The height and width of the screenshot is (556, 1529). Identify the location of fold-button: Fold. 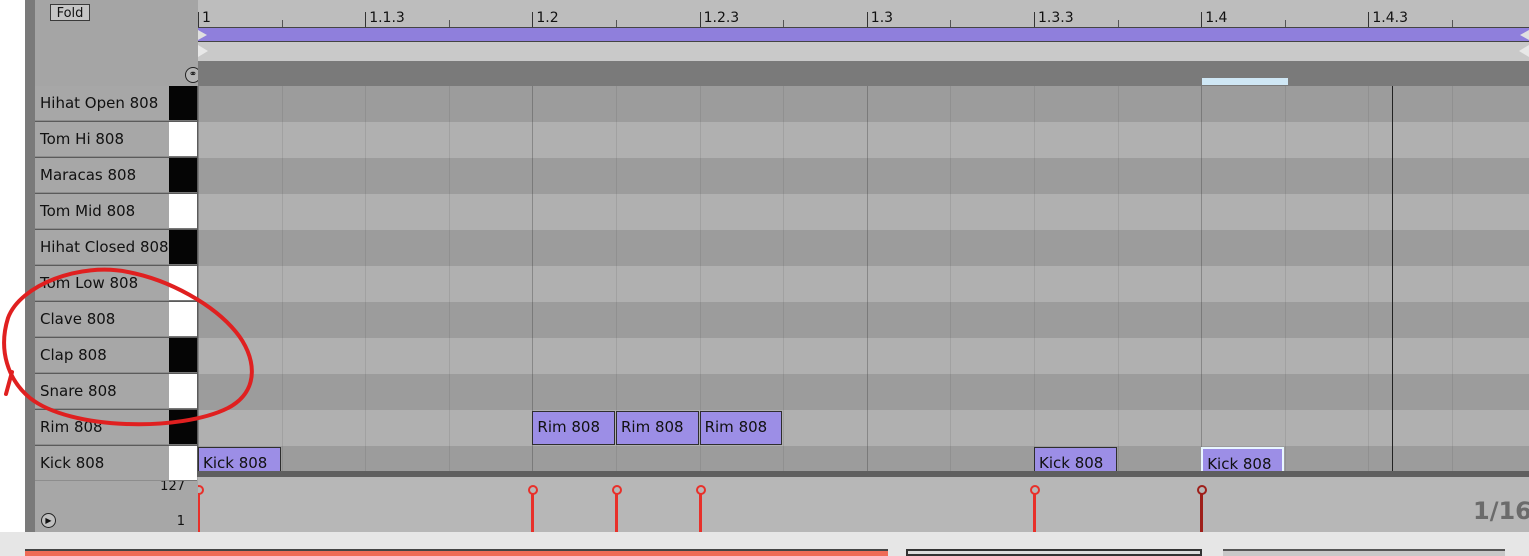
(70, 12).